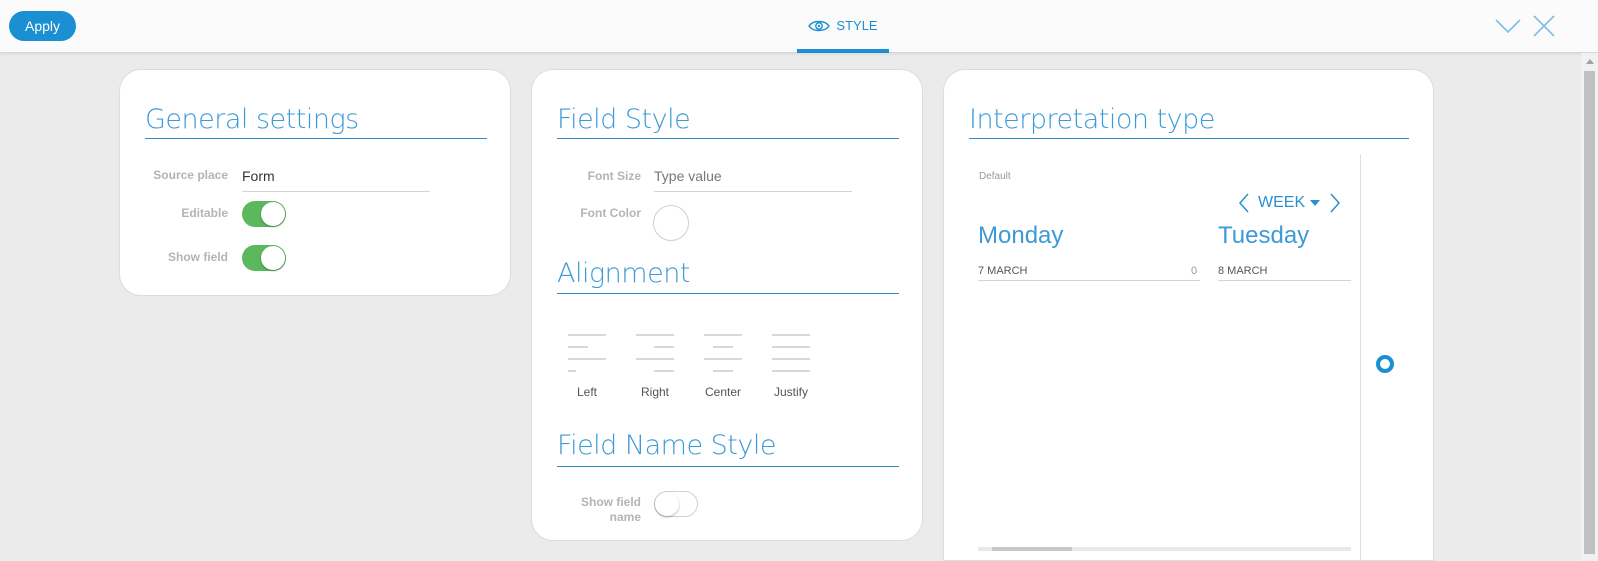  What do you see at coordinates (1194, 271) in the screenshot?
I see `day-count-monday: 0` at bounding box center [1194, 271].